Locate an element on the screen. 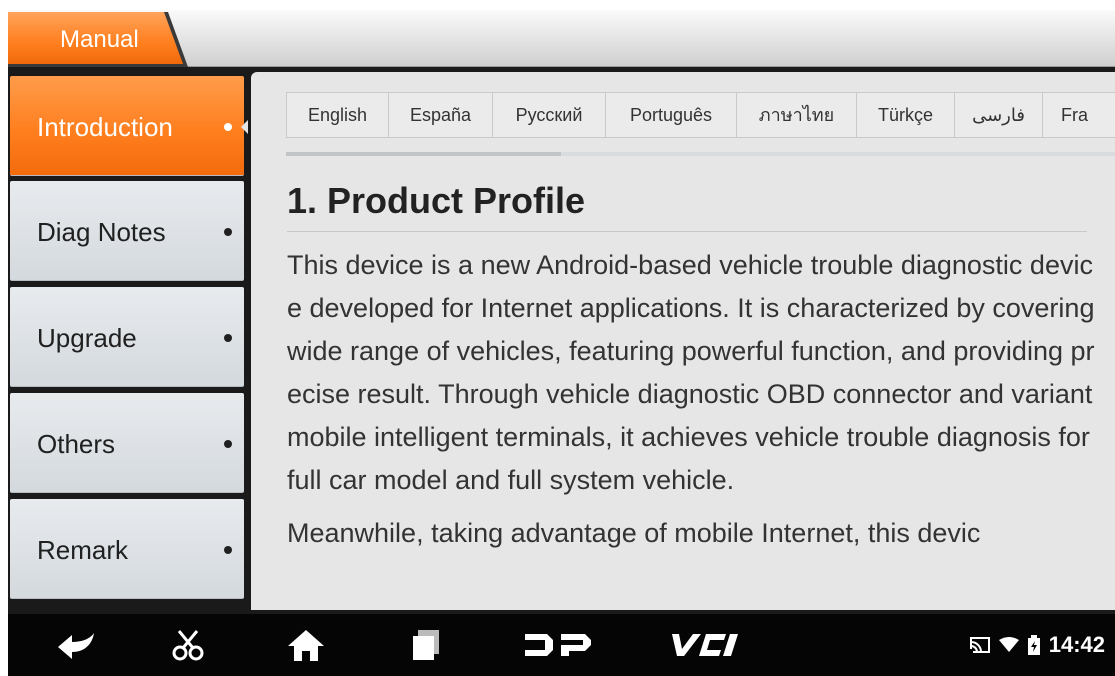 The width and height of the screenshot is (1115, 676). cast-icon is located at coordinates (979, 645).